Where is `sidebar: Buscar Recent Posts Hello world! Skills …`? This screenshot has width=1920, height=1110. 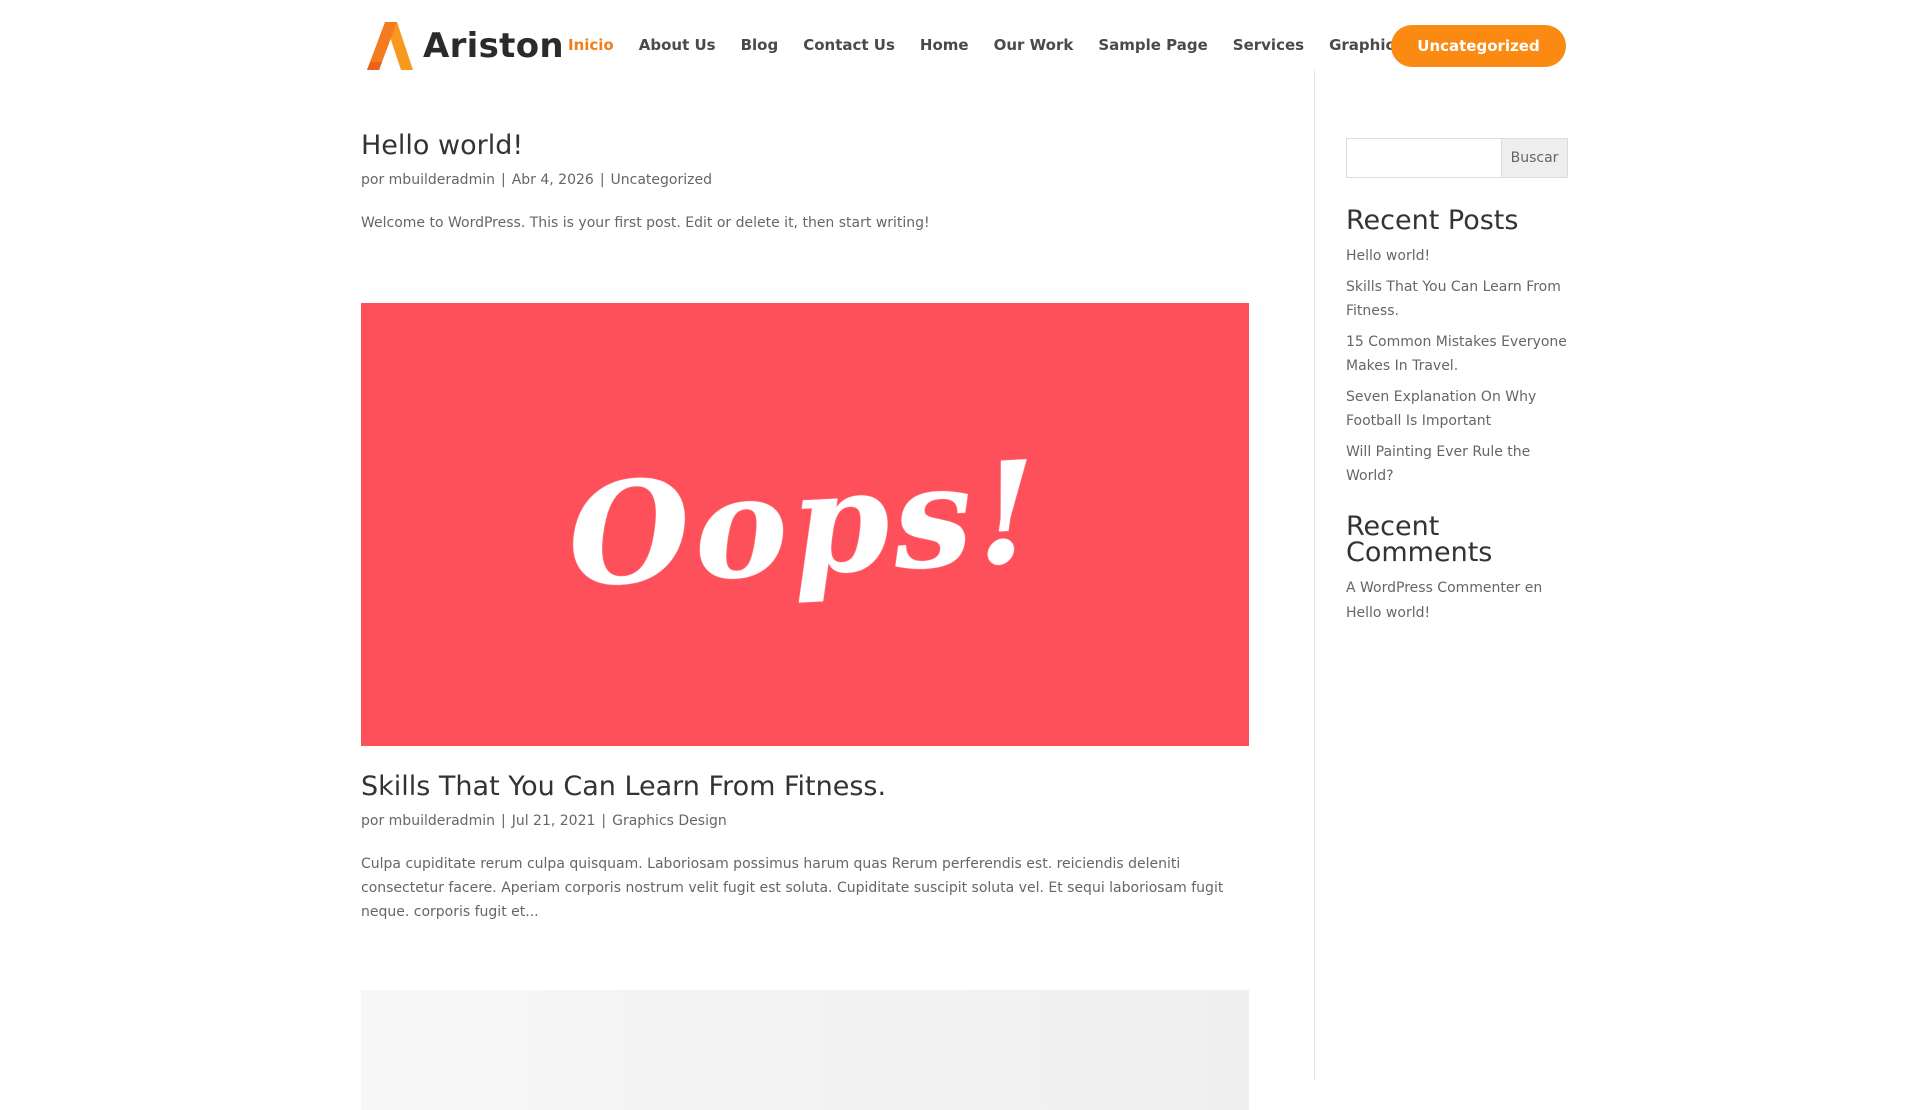
sidebar: Buscar Recent Posts Hello world! Skills … is located at coordinates (1457, 382).